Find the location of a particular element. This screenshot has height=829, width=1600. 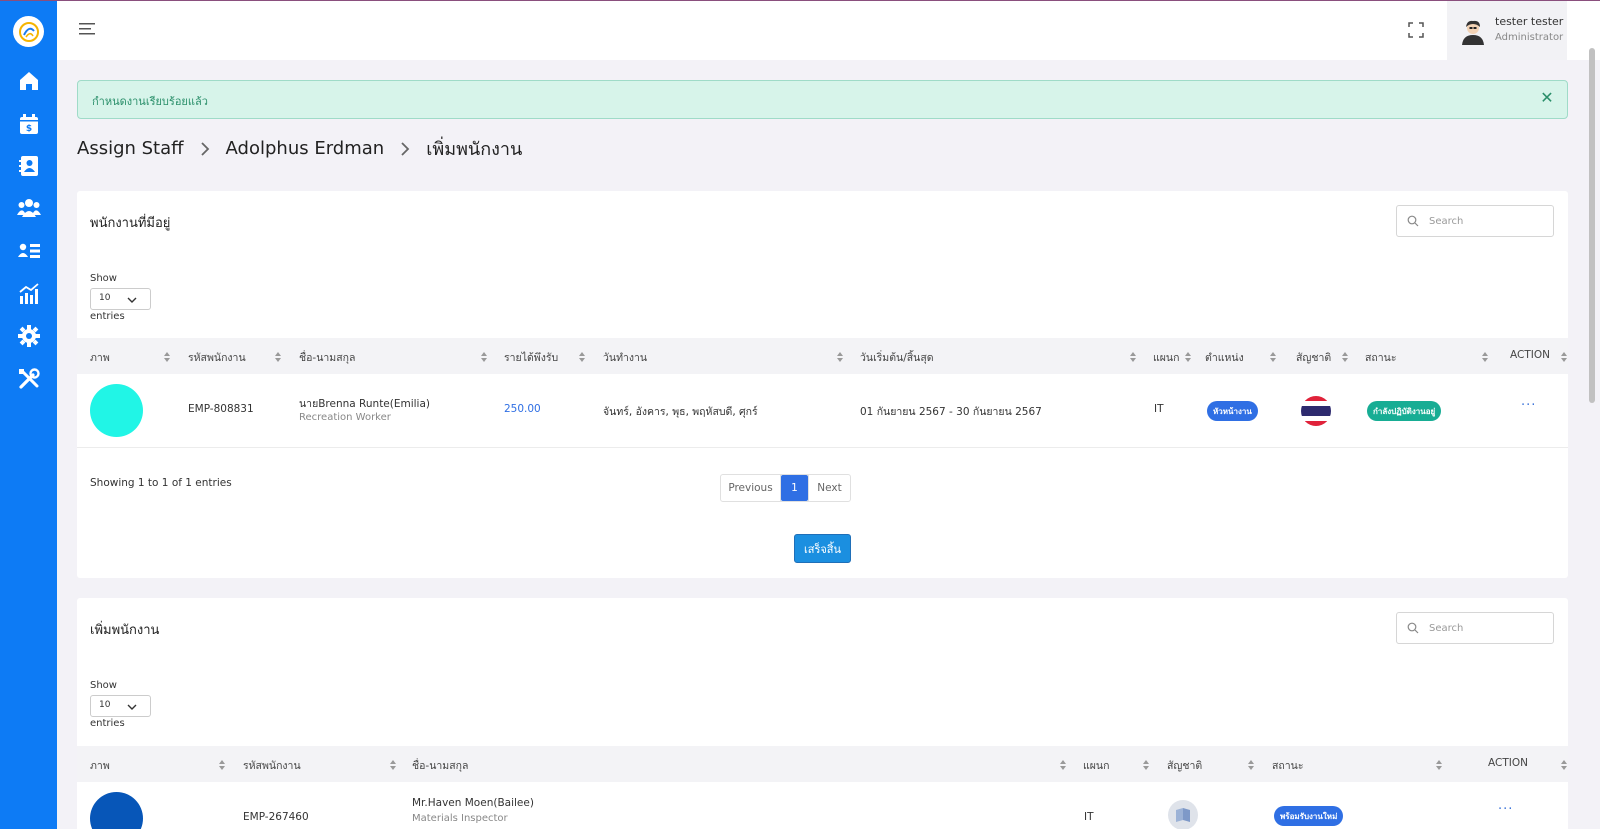

calendar-dollar-icon: $ is located at coordinates (29, 124).